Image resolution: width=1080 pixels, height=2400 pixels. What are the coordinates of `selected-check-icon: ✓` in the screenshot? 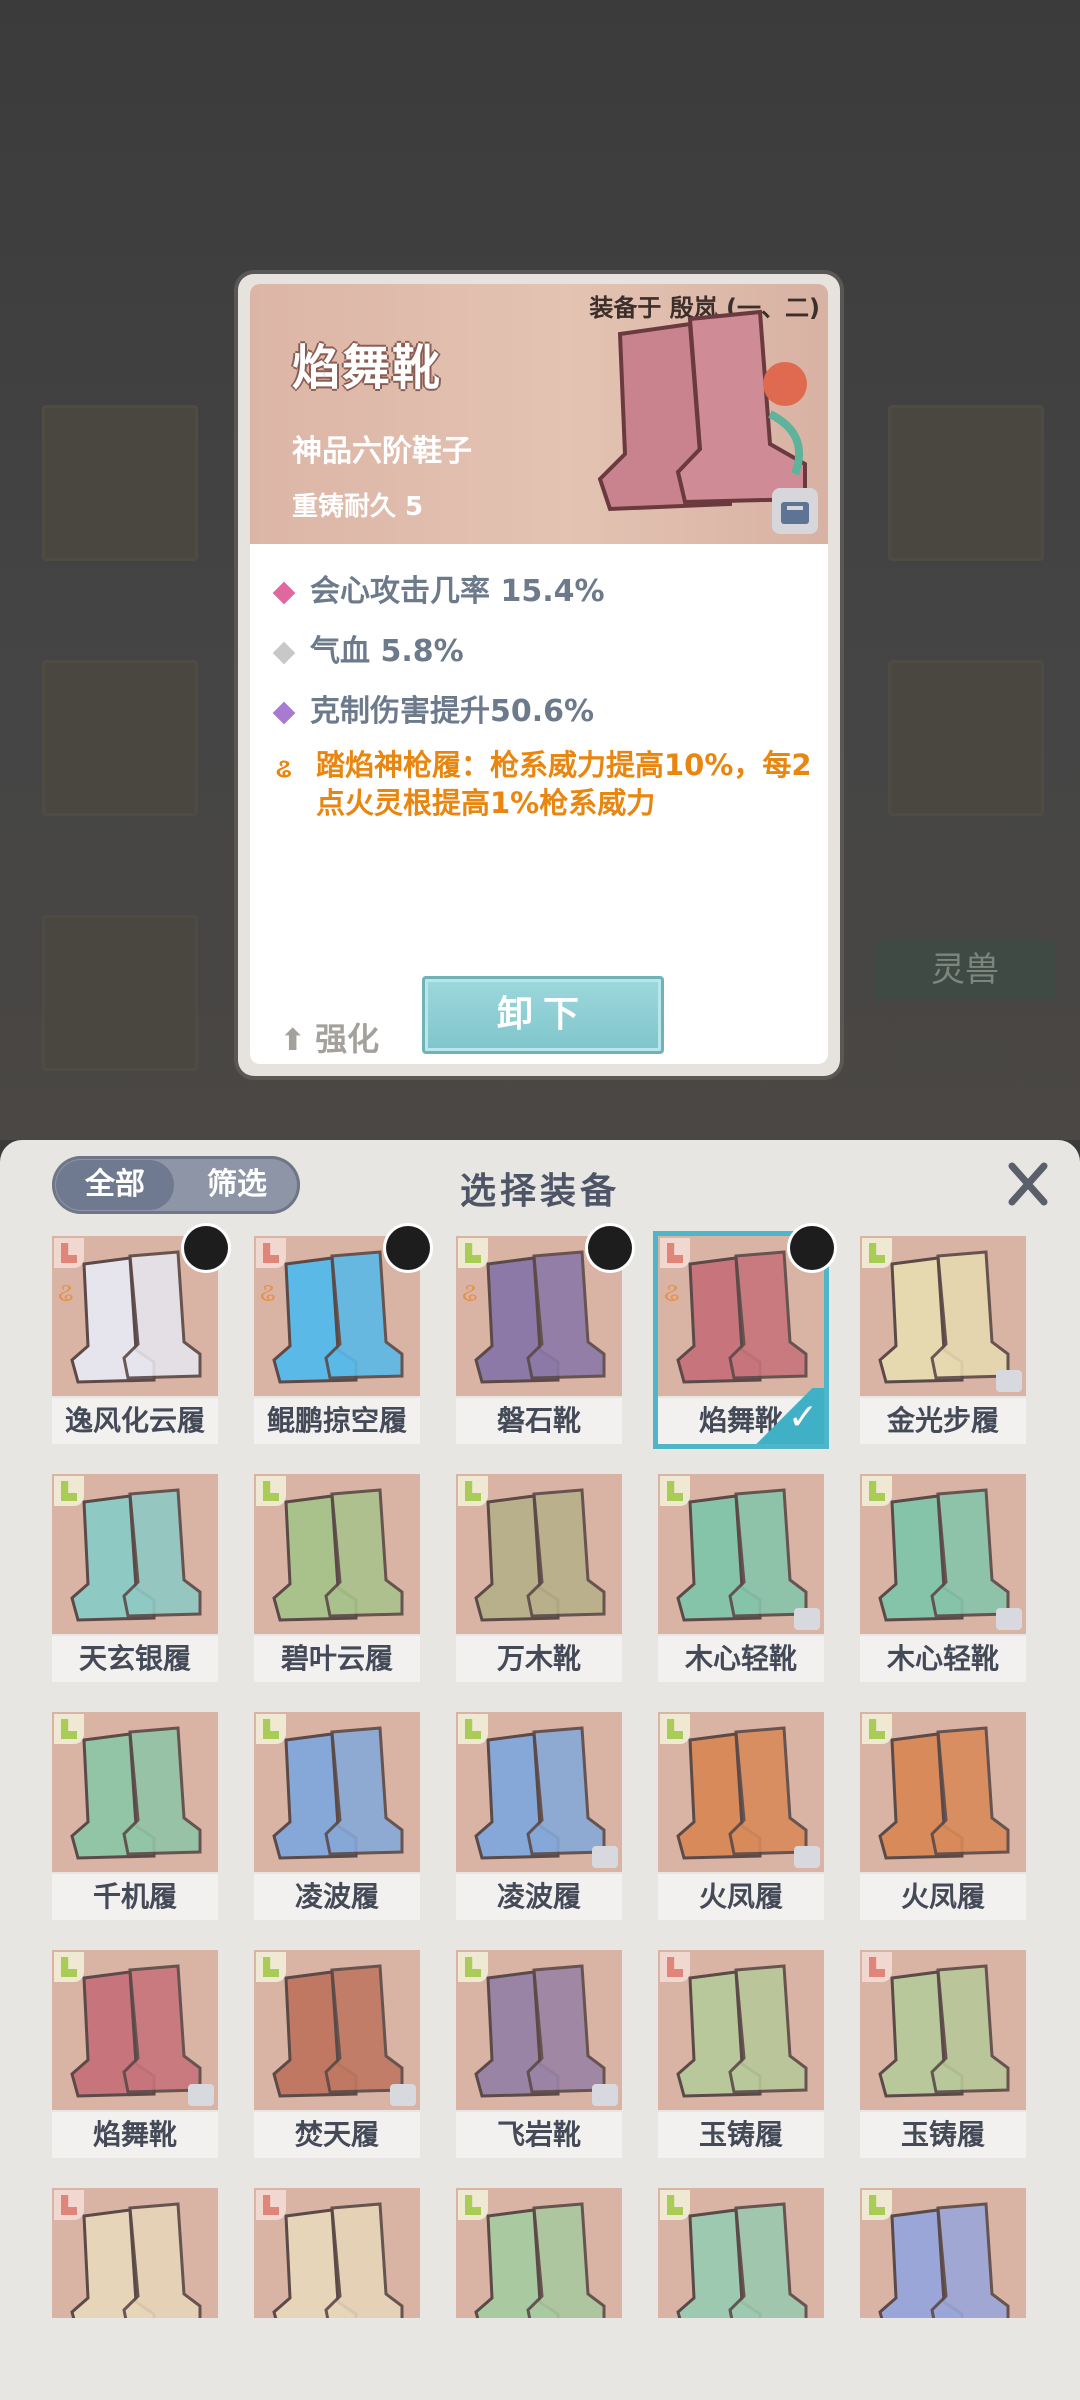 It's located at (790, 1416).